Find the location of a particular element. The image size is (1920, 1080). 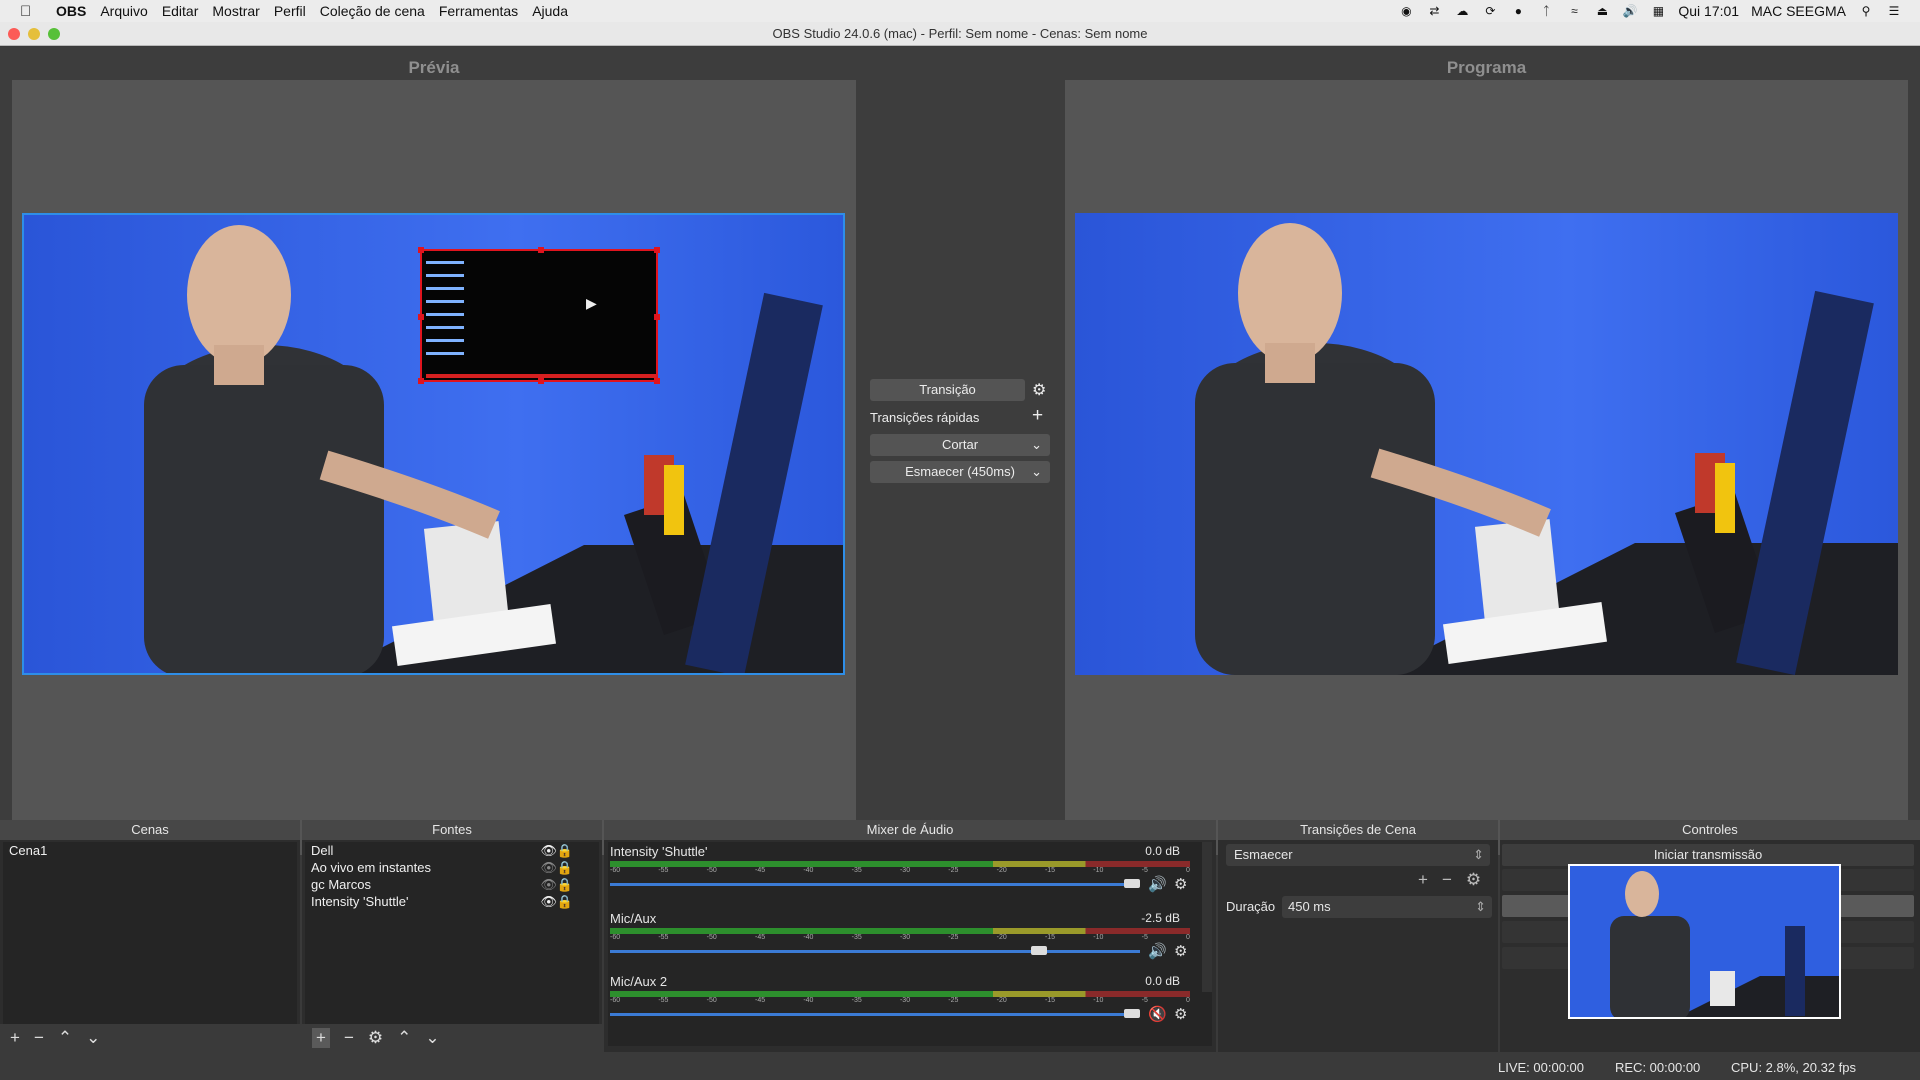

meter-tick-label: -15 is located at coordinates (1050, 1000).